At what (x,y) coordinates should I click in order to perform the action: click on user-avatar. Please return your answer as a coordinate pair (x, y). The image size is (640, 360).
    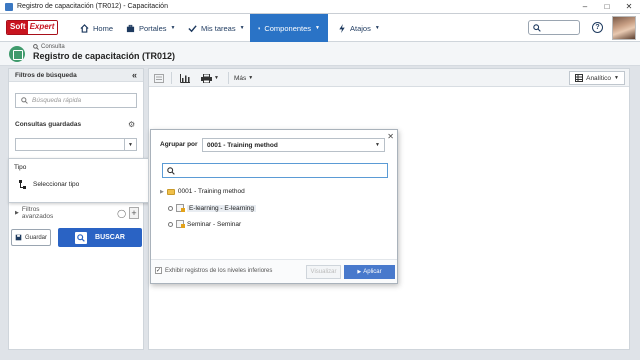
    Looking at the image, I should click on (624, 28).